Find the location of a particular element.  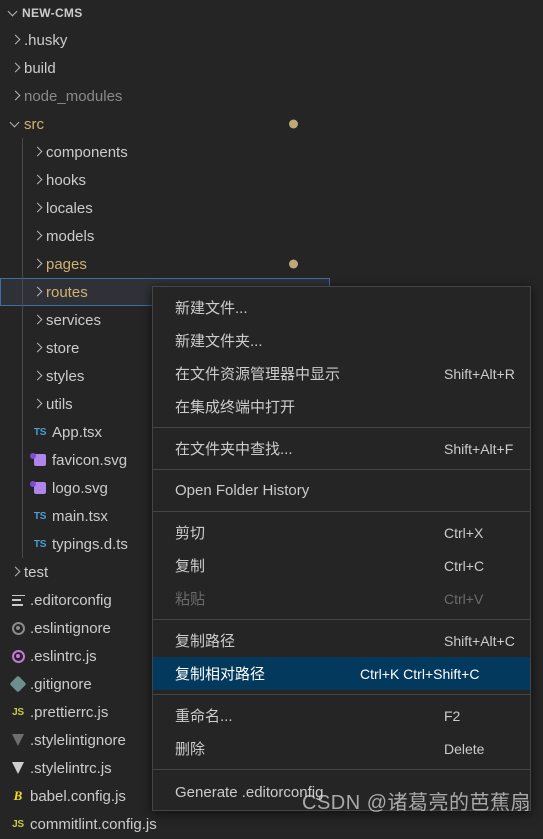

menu-item-label: Open Folder History is located at coordinates (242, 490).